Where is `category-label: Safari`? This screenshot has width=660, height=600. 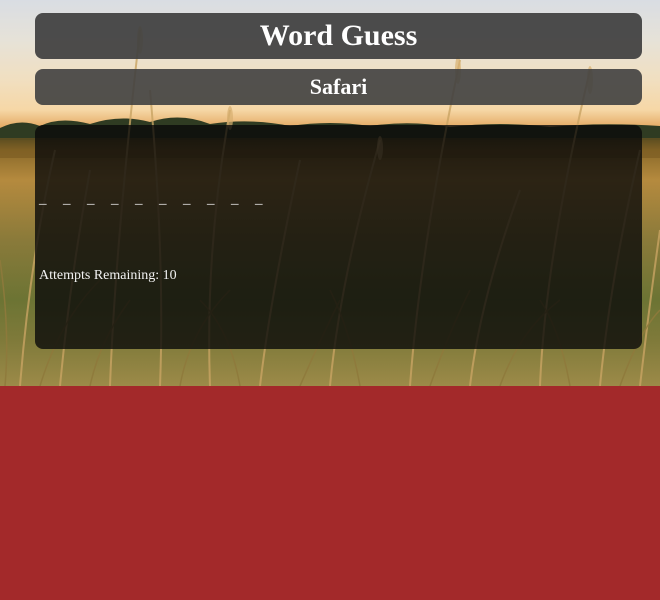
category-label: Safari is located at coordinates (338, 86).